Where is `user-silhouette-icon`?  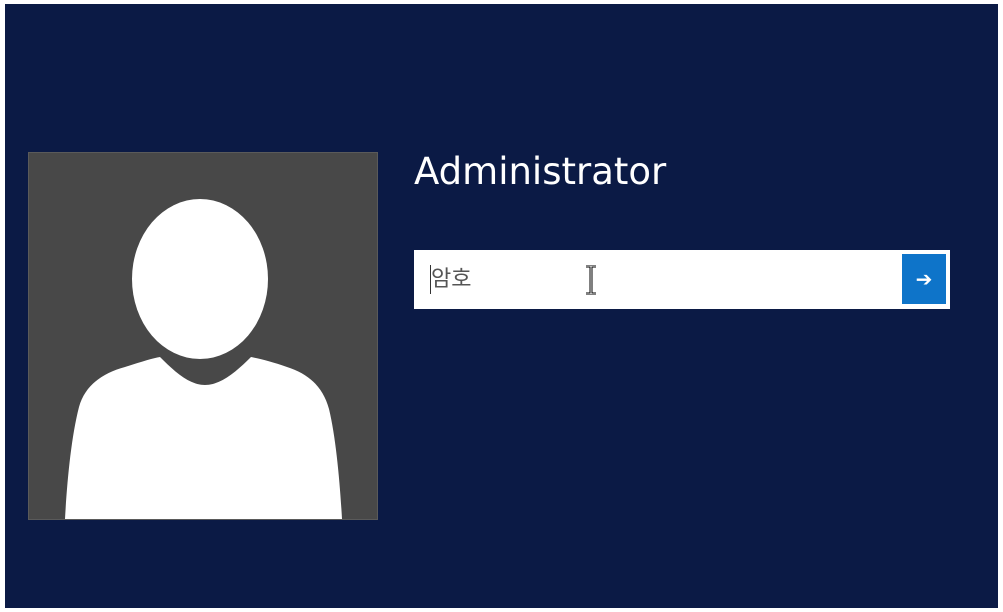 user-silhouette-icon is located at coordinates (203, 359).